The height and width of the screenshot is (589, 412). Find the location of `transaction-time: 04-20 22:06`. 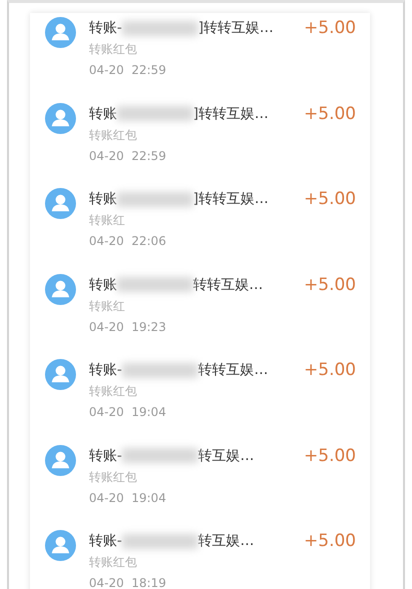

transaction-time: 04-20 22:06 is located at coordinates (127, 241).